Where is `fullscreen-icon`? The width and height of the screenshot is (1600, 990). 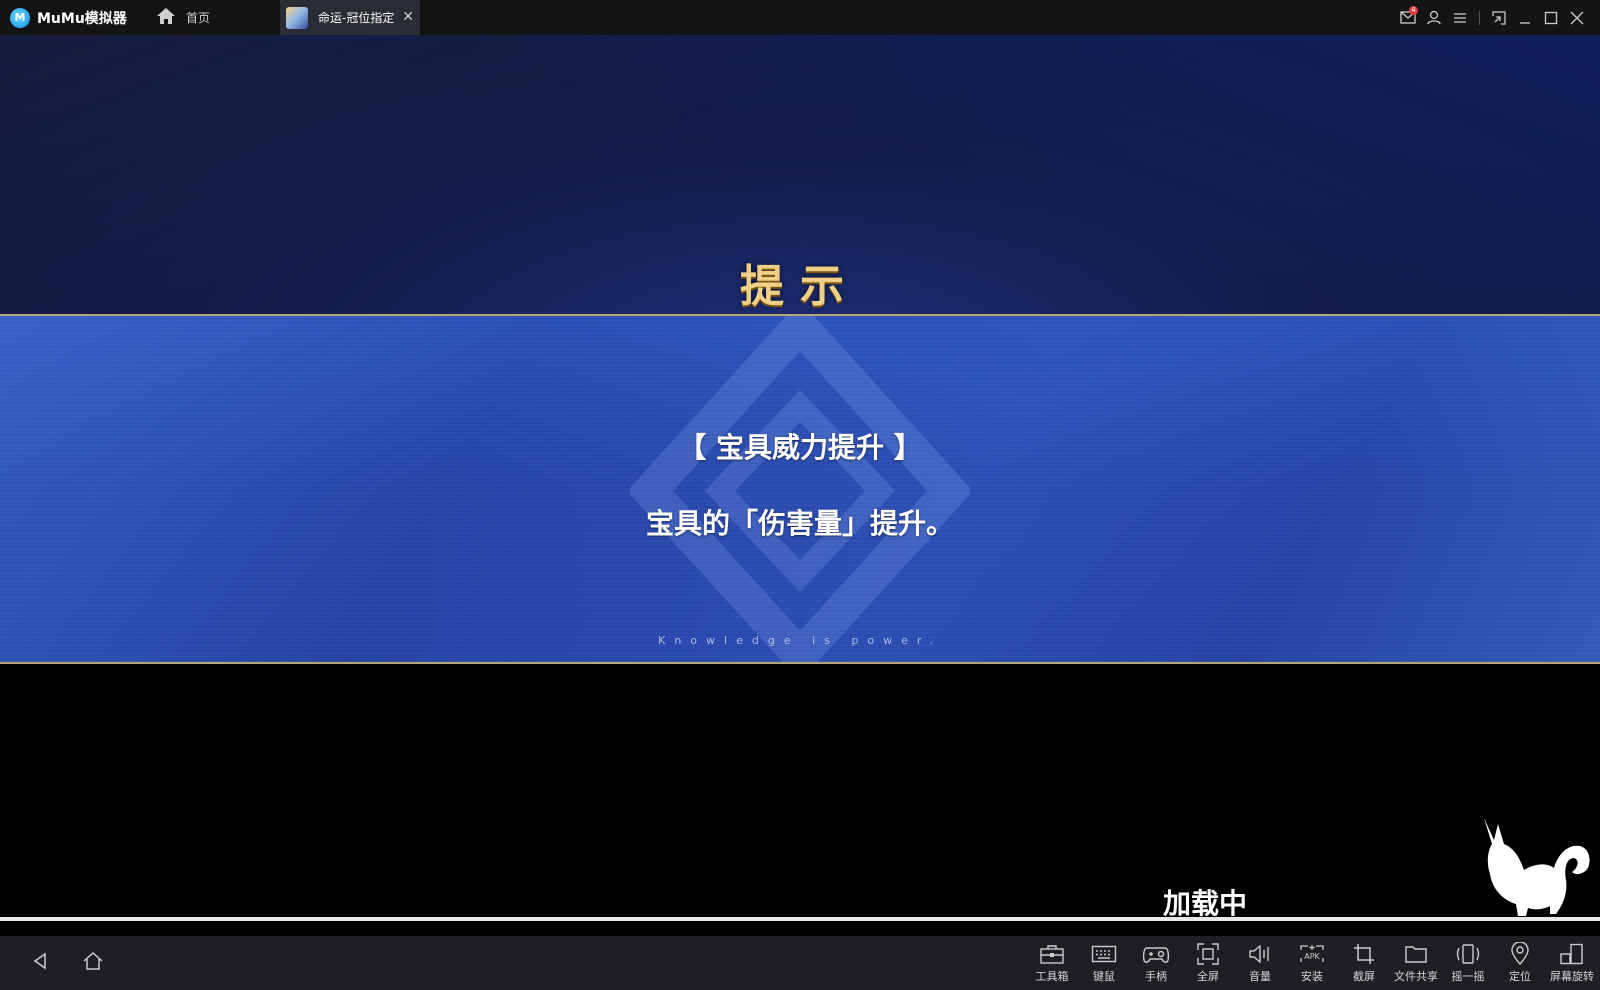
fullscreen-icon is located at coordinates (1208, 954).